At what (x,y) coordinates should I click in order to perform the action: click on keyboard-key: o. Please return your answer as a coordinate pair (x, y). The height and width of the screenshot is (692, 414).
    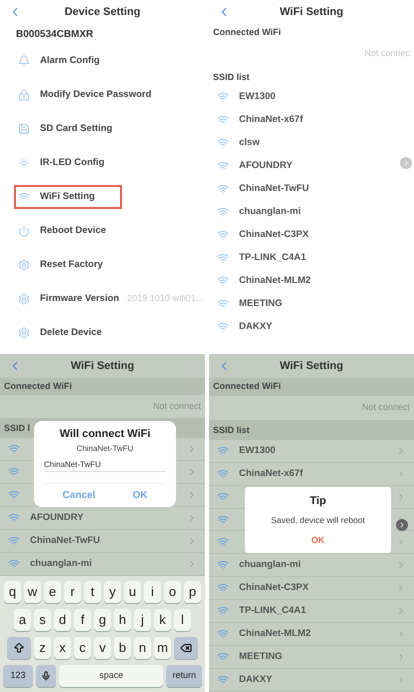
    Looking at the image, I should click on (172, 592).